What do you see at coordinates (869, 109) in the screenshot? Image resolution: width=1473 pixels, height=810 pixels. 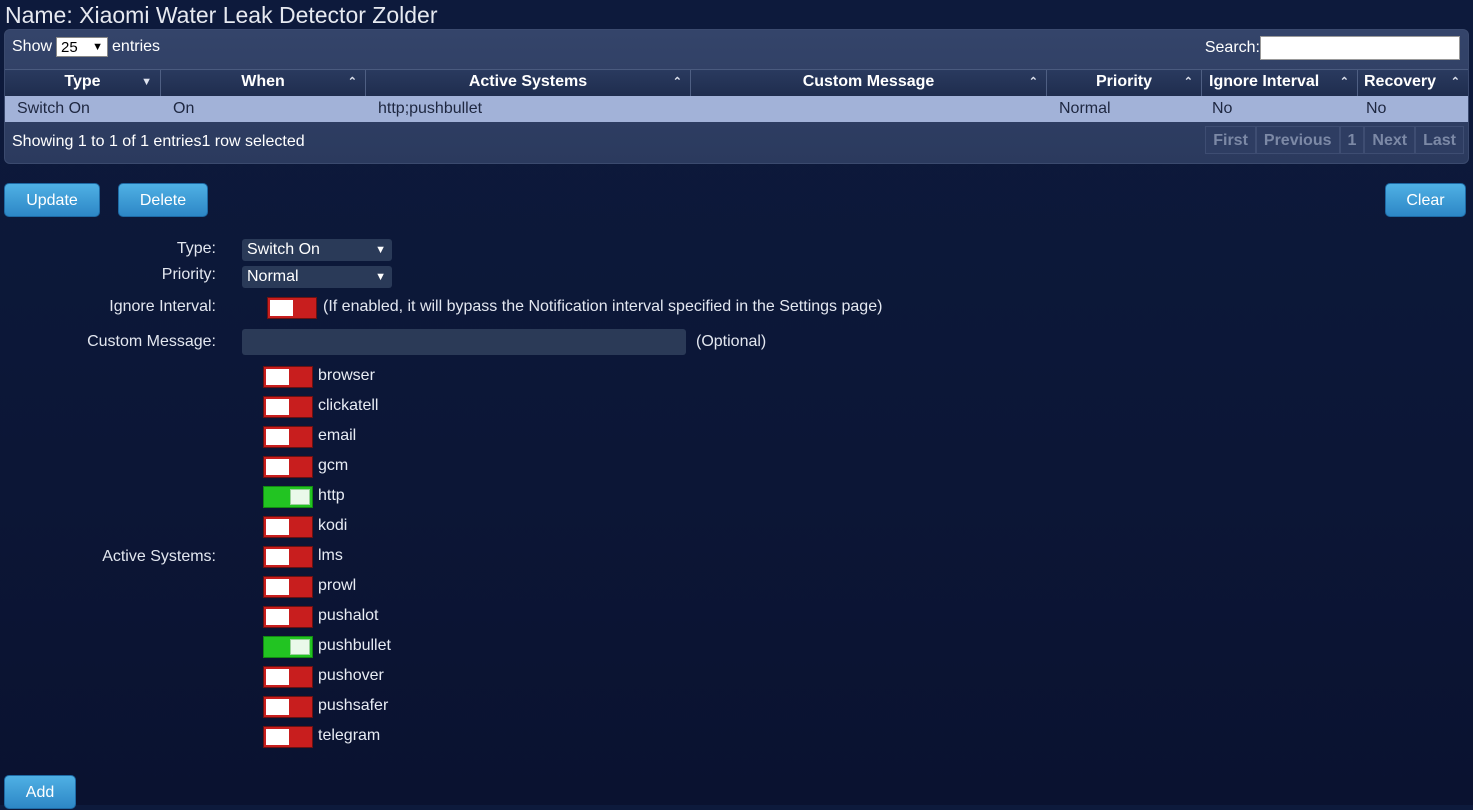 I see `cell-custom-message` at bounding box center [869, 109].